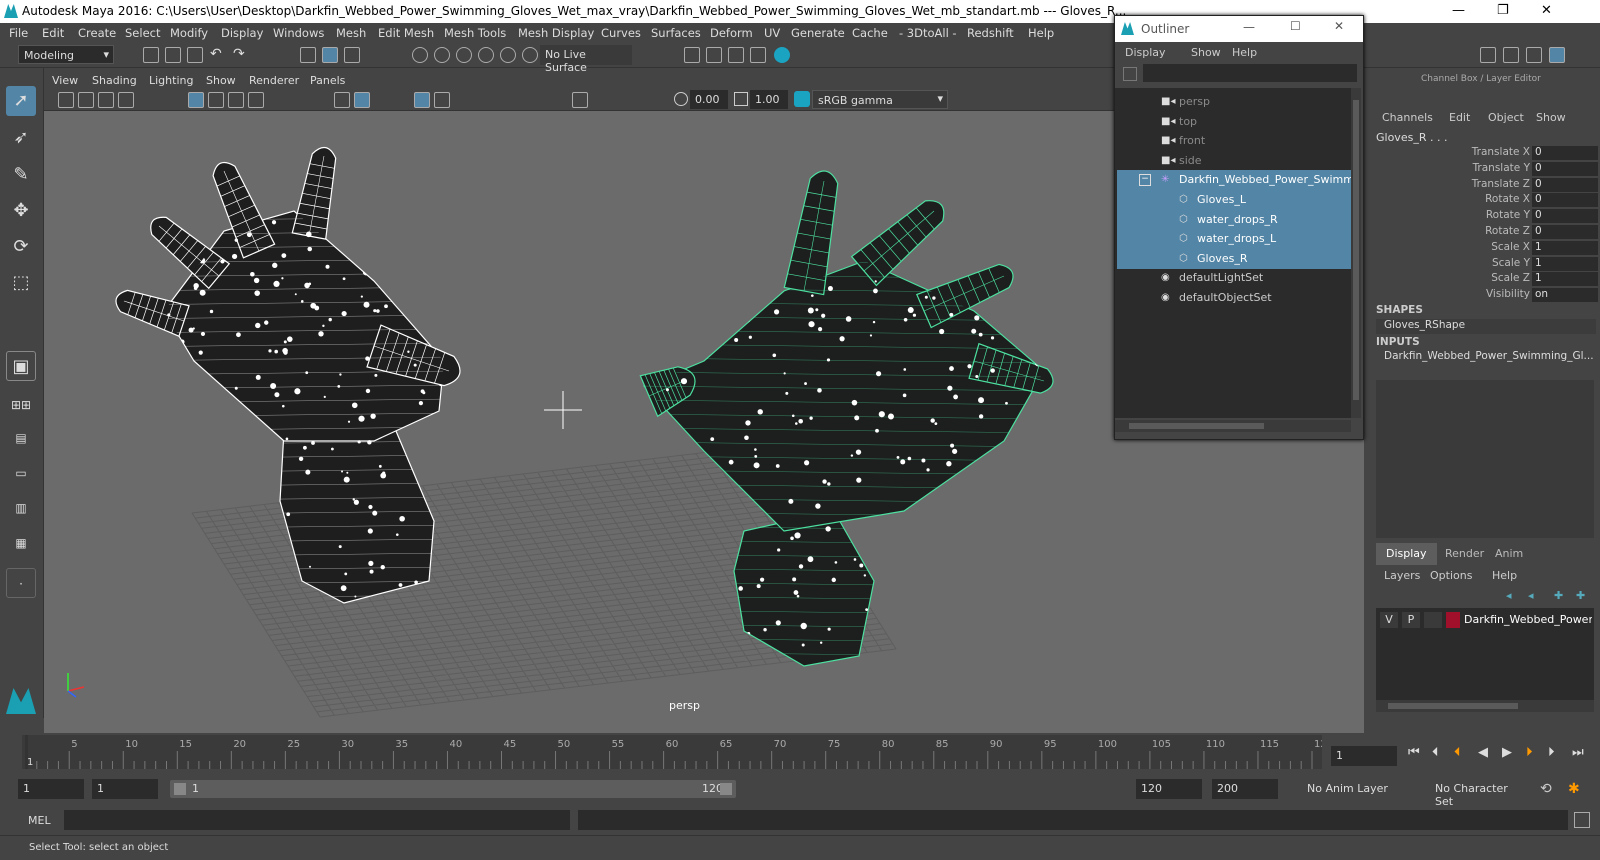  I want to click on channel-row: Rotate Z0, so click(1485, 233).